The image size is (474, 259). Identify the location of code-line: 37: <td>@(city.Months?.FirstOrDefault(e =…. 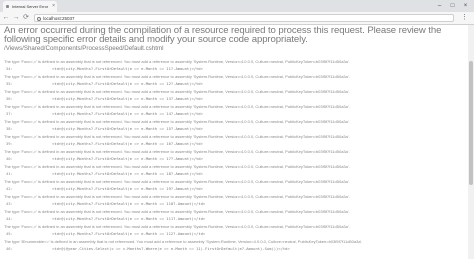
(234, 113).